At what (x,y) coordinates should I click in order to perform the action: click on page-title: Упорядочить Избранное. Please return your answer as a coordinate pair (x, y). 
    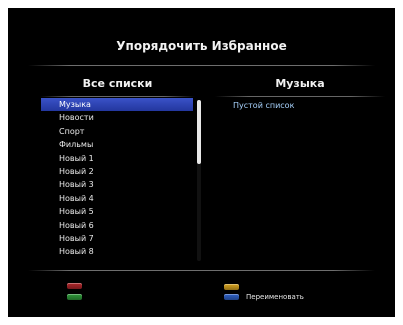
    Looking at the image, I should click on (201, 46).